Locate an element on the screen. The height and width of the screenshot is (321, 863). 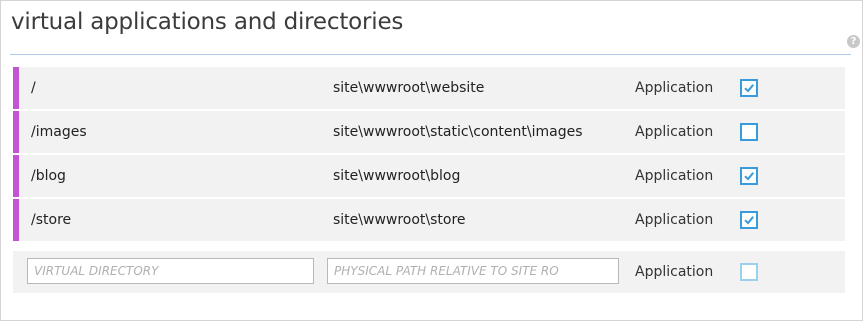
physical-path-value: site\wwwroot\static\content\images is located at coordinates (458, 132).